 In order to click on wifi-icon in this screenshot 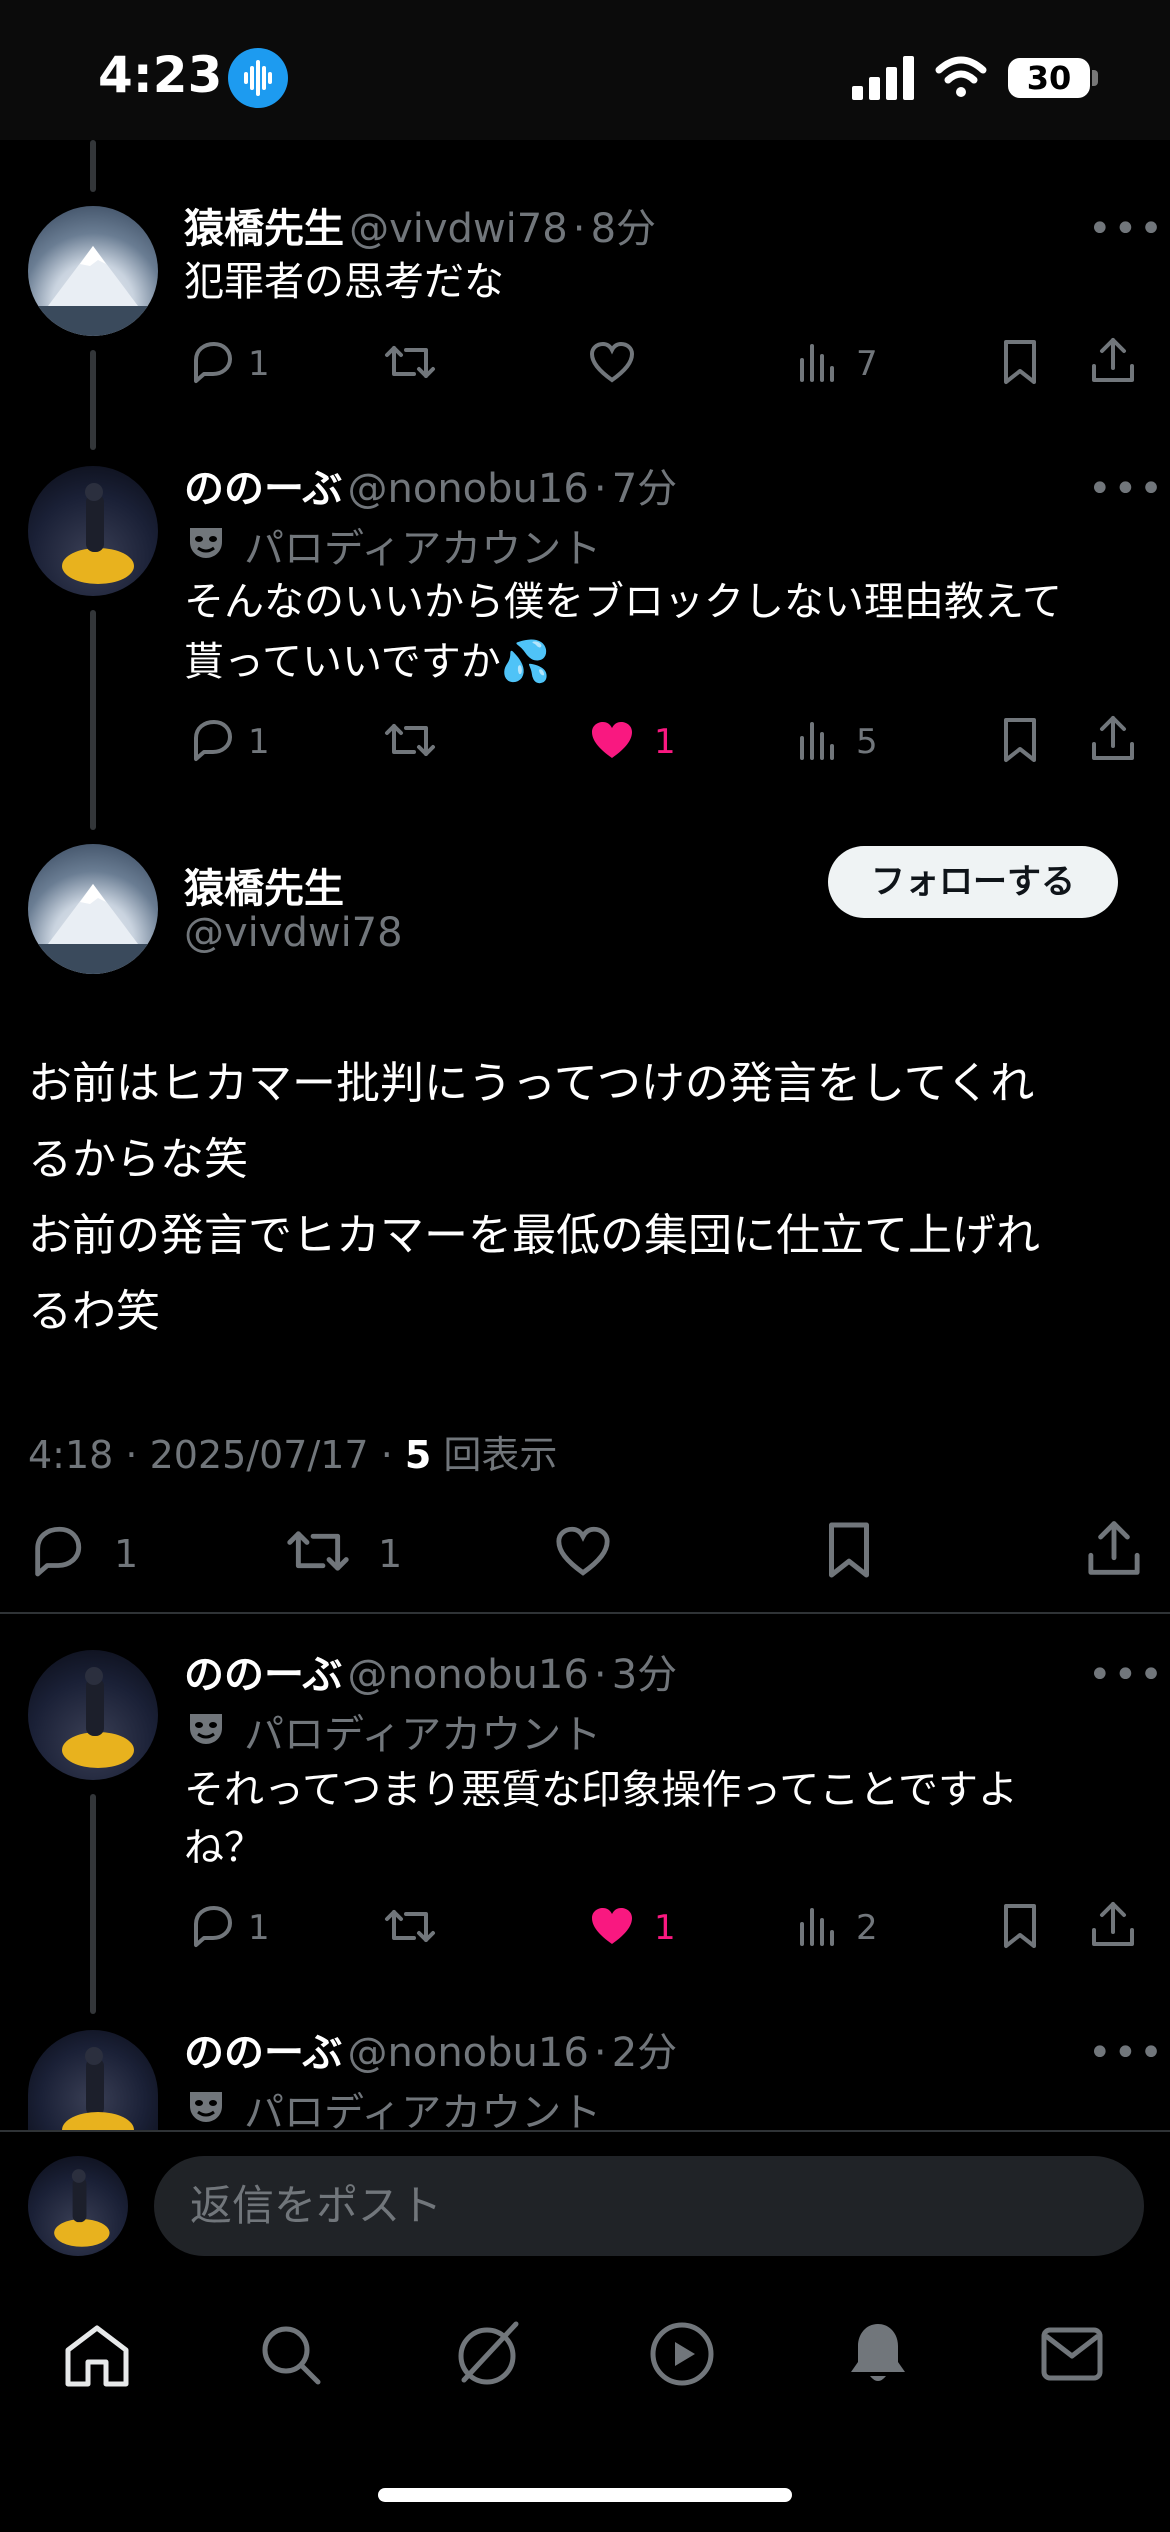, I will do `click(961, 76)`.